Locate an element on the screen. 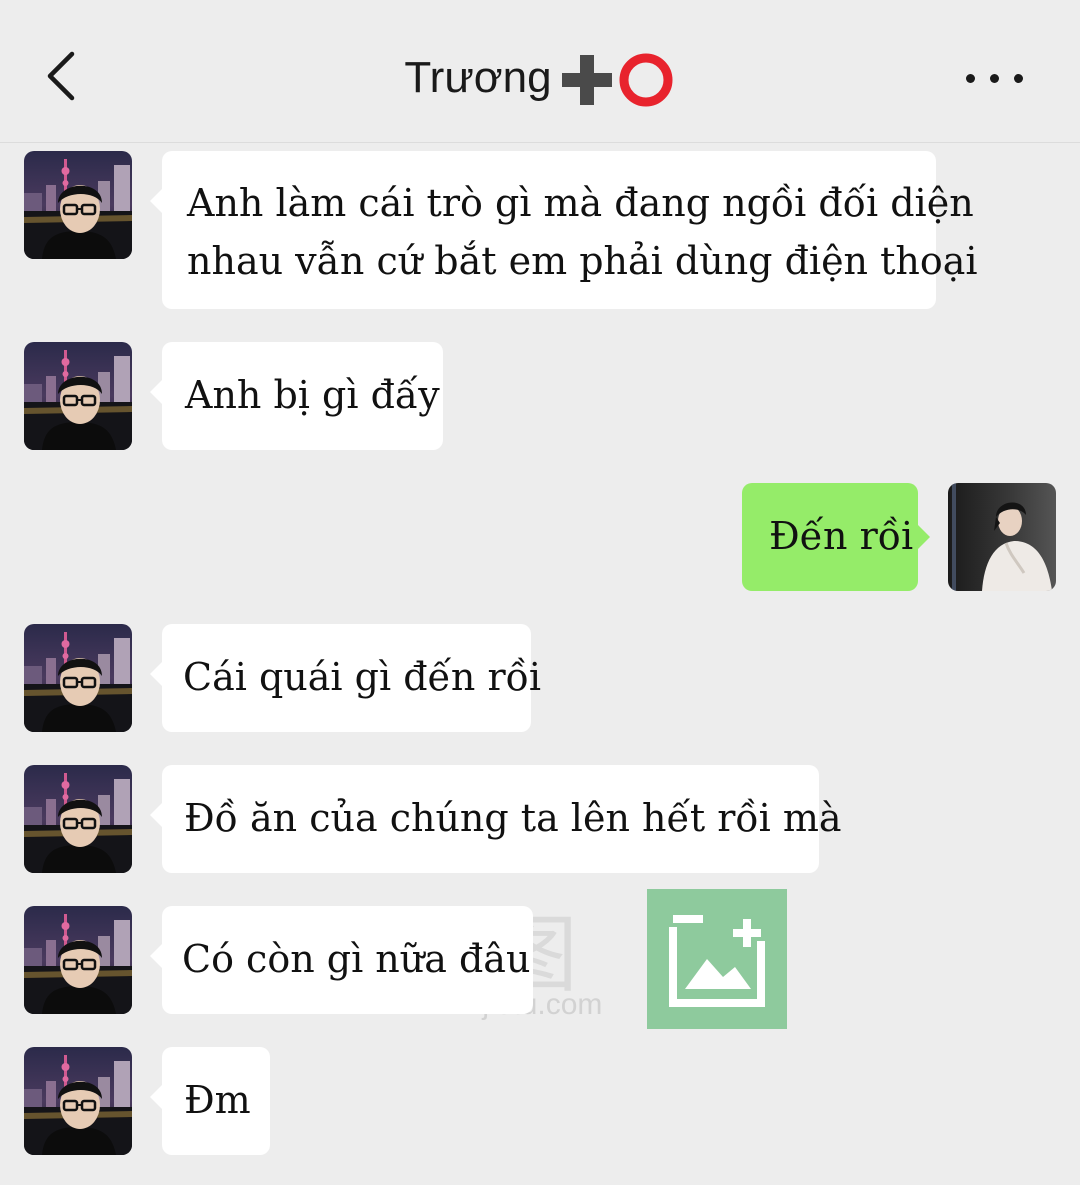 This screenshot has width=1080, height=1185. plus-icon is located at coordinates (586, 79).